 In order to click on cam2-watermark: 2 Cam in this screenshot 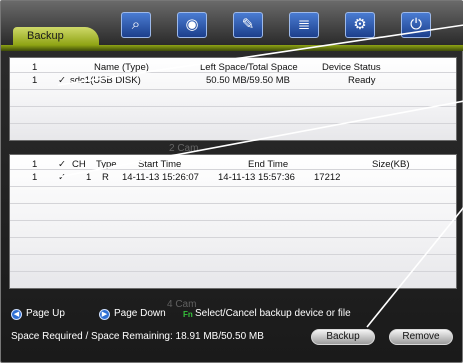, I will do `click(184, 148)`.